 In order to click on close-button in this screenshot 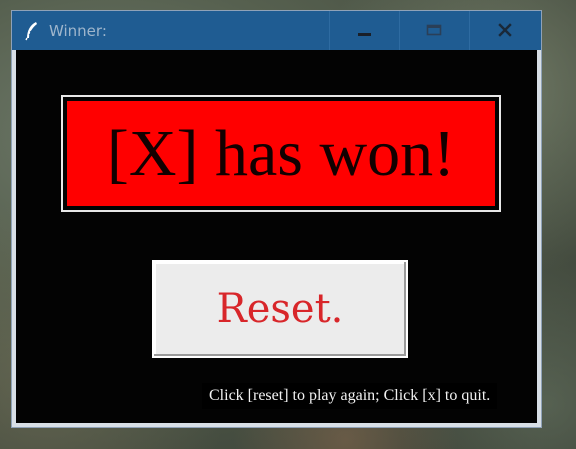, I will do `click(505, 30)`.